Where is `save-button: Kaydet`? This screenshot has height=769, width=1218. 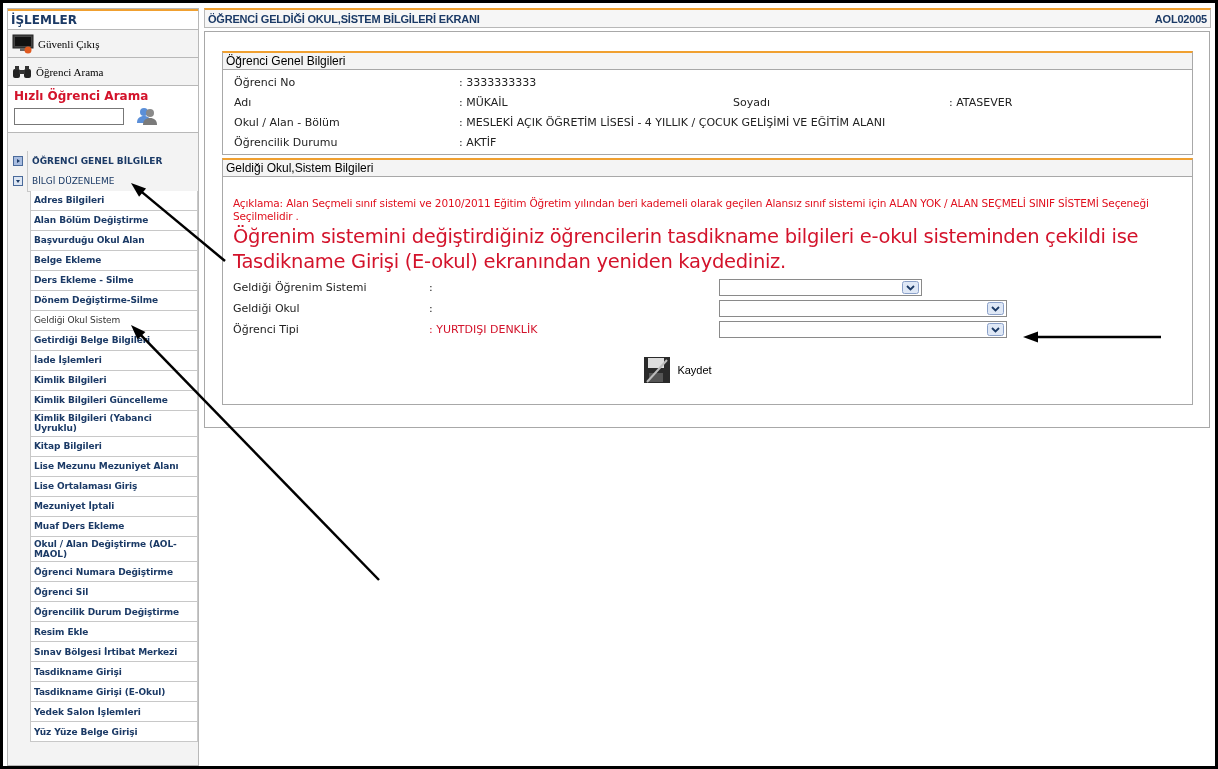
save-button: Kaydet is located at coordinates (677, 370).